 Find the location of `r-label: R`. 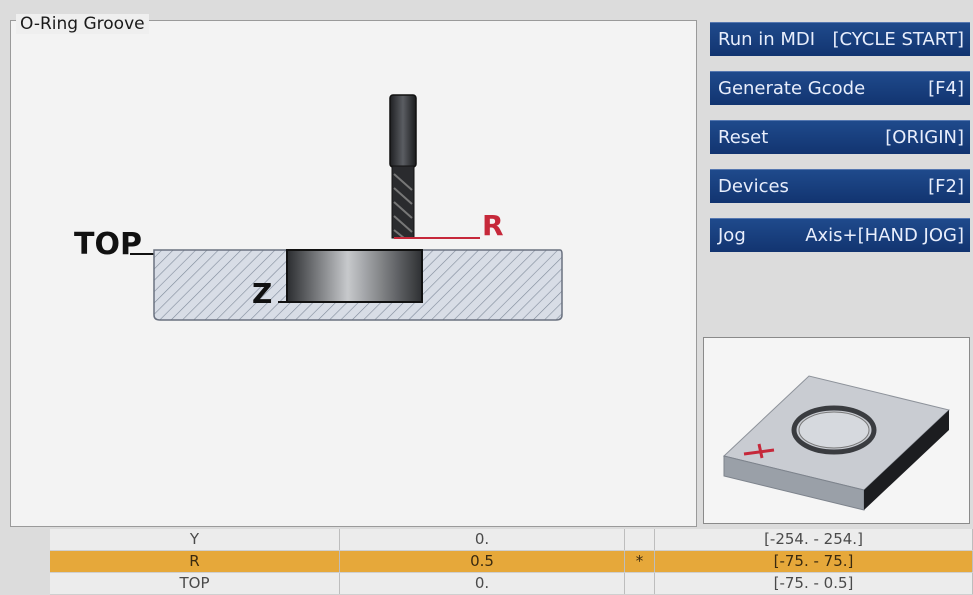

r-label: R is located at coordinates (493, 225).